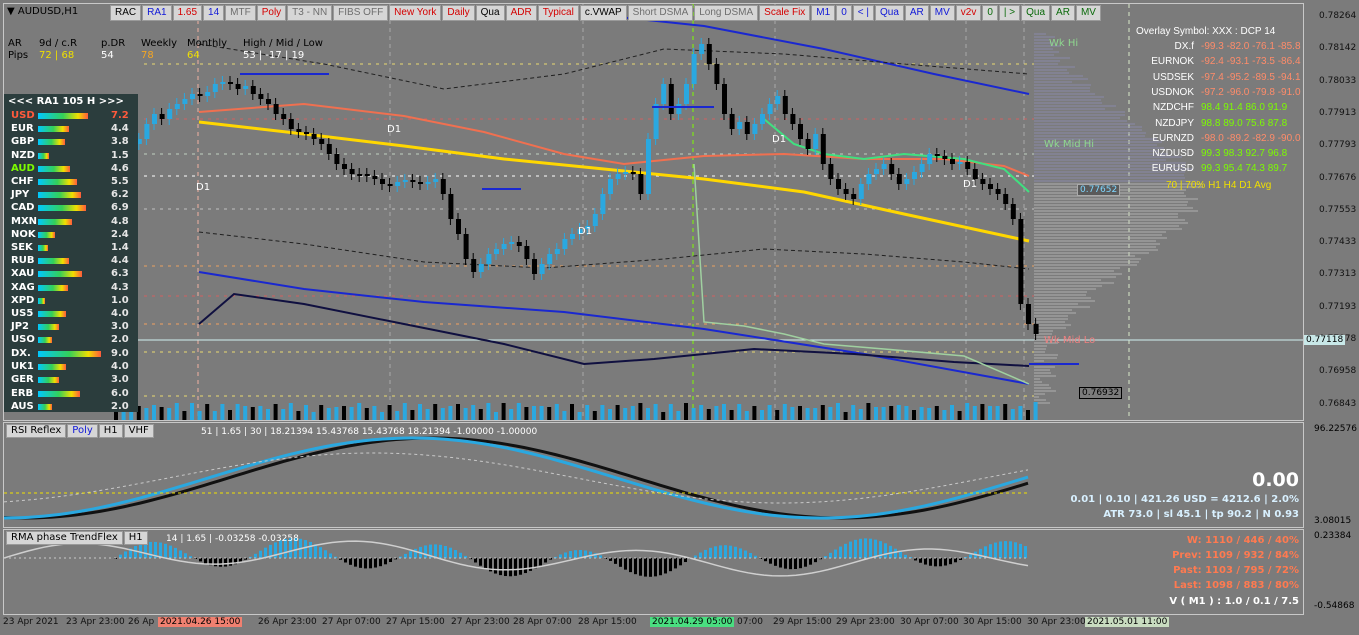  What do you see at coordinates (24, 221) in the screenshot?
I see `currency-name: MXN` at bounding box center [24, 221].